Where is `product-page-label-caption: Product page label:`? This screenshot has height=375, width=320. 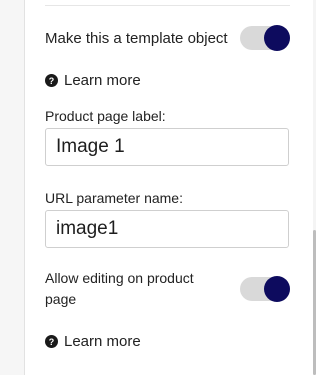
product-page-label-caption: Product page label: is located at coordinates (105, 116).